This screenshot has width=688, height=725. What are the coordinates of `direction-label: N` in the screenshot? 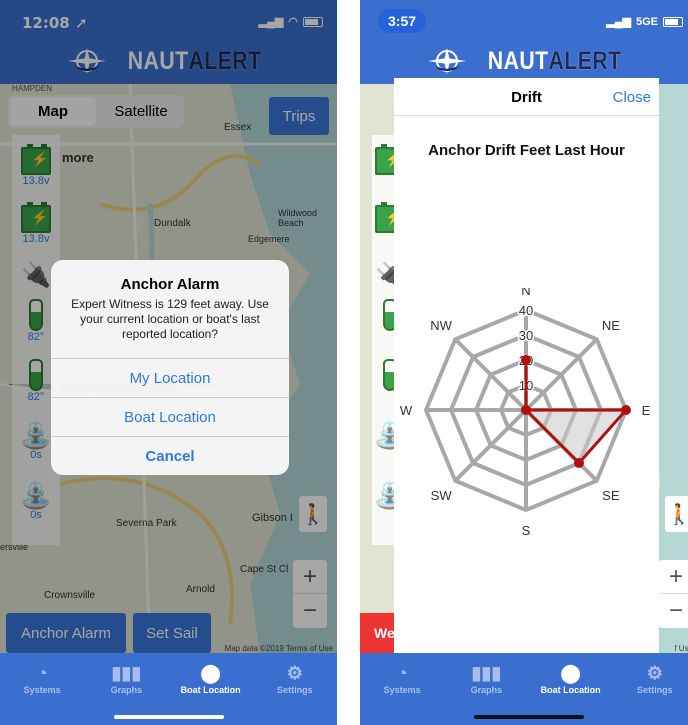 It's located at (525, 293).